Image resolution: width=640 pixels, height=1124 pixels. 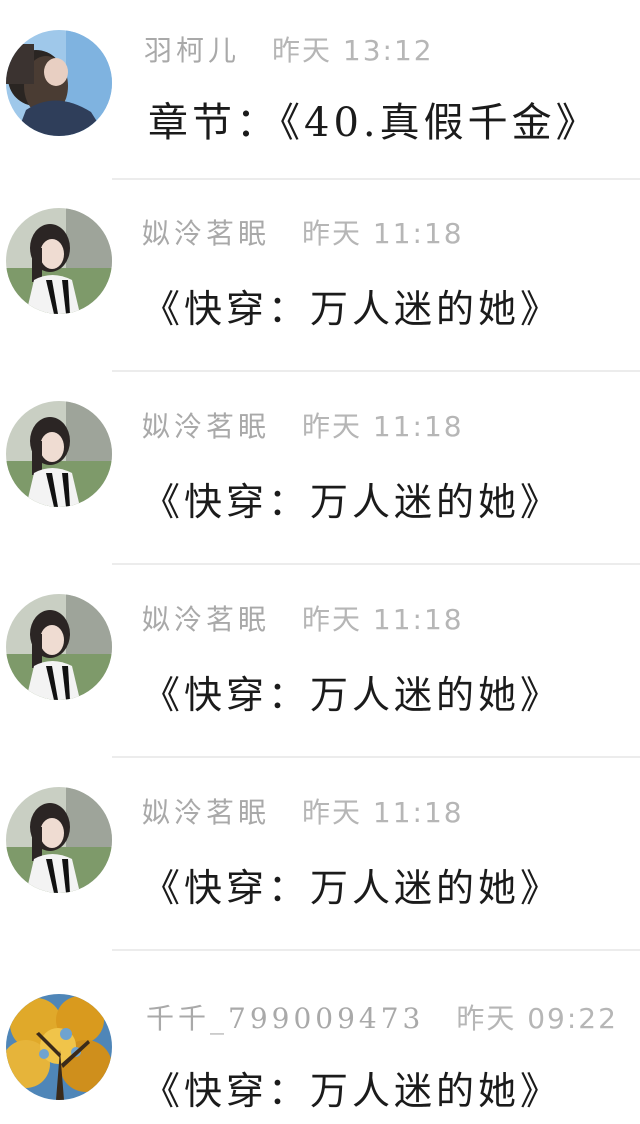 What do you see at coordinates (537, 1018) in the screenshot?
I see `timestamp: 昨天 09:22` at bounding box center [537, 1018].